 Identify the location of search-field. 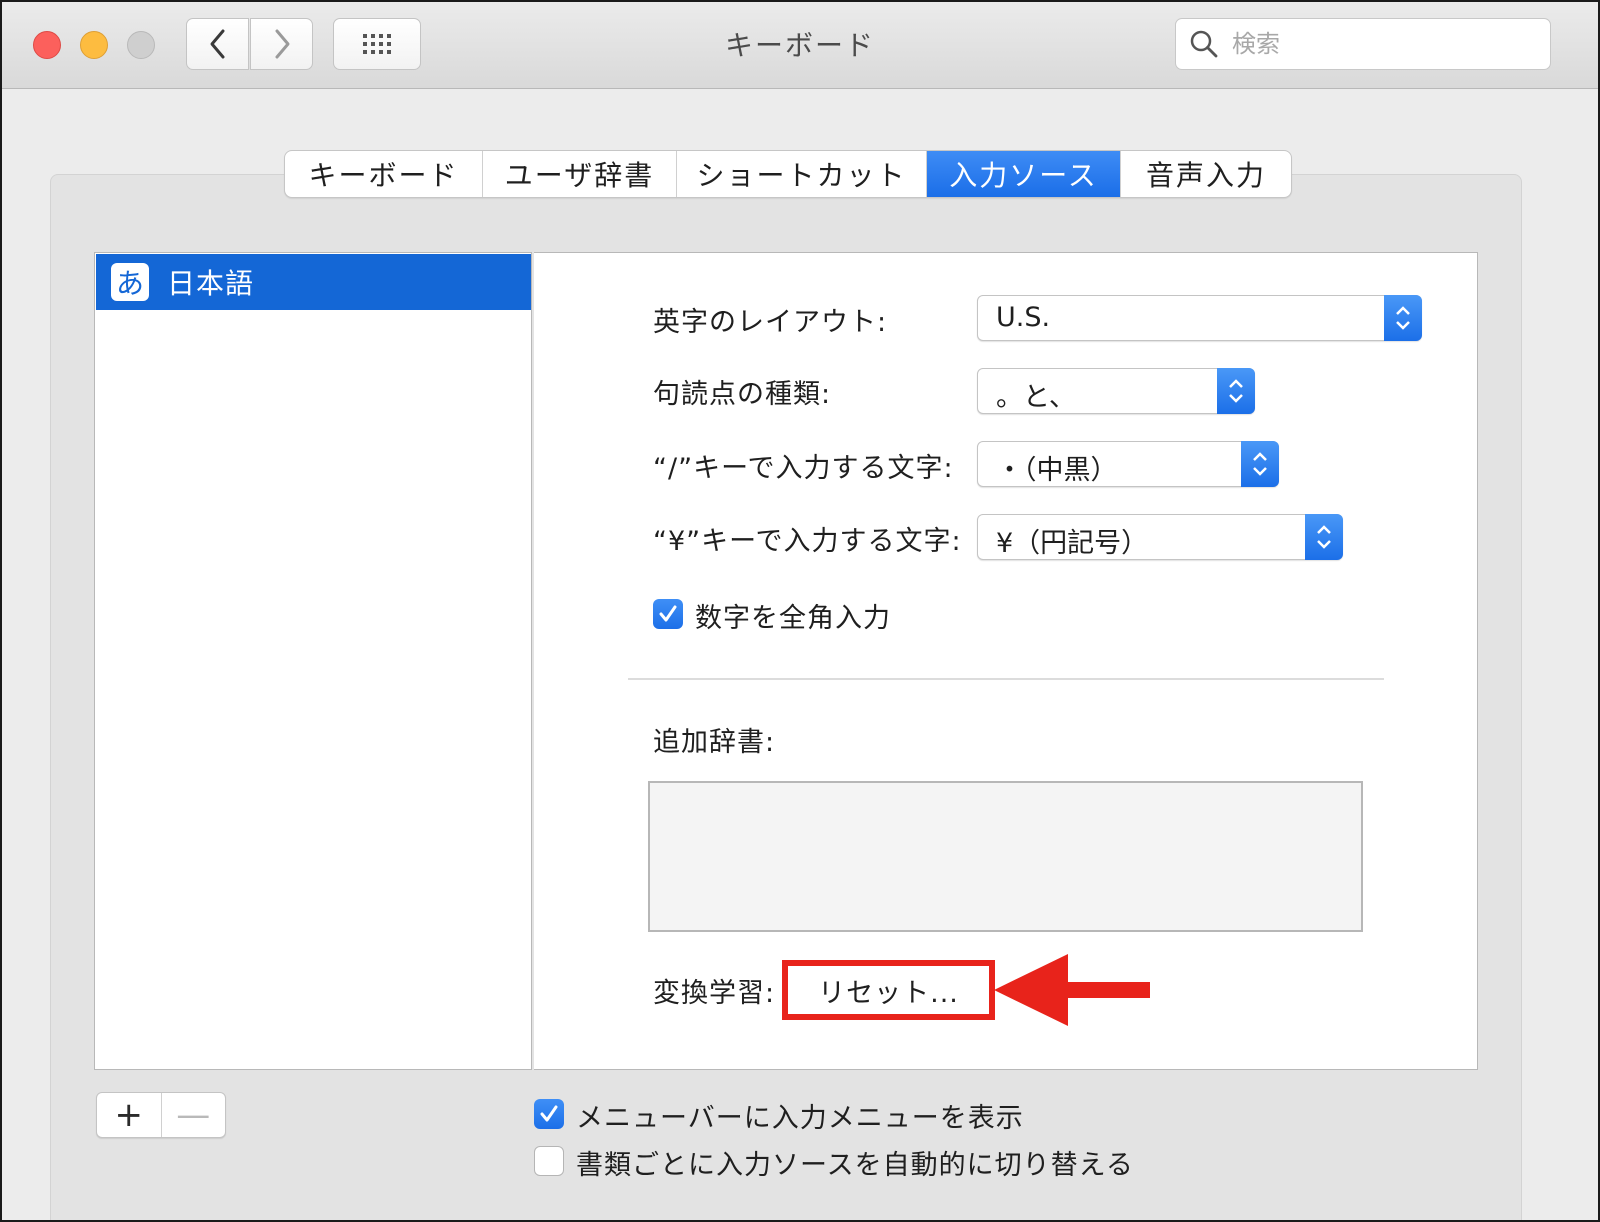
(1363, 44).